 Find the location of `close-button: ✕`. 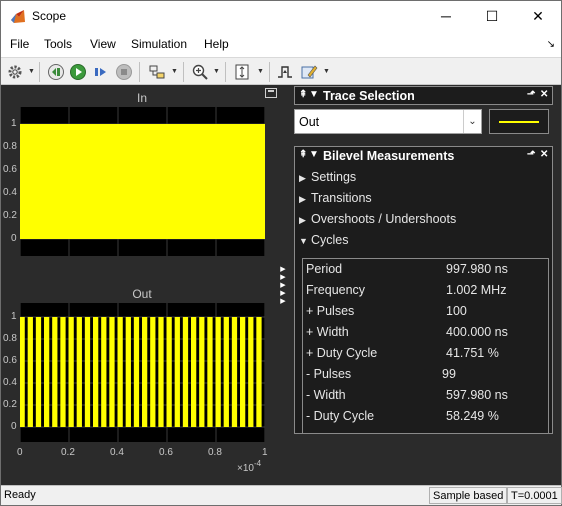

close-button: ✕ is located at coordinates (538, 16).